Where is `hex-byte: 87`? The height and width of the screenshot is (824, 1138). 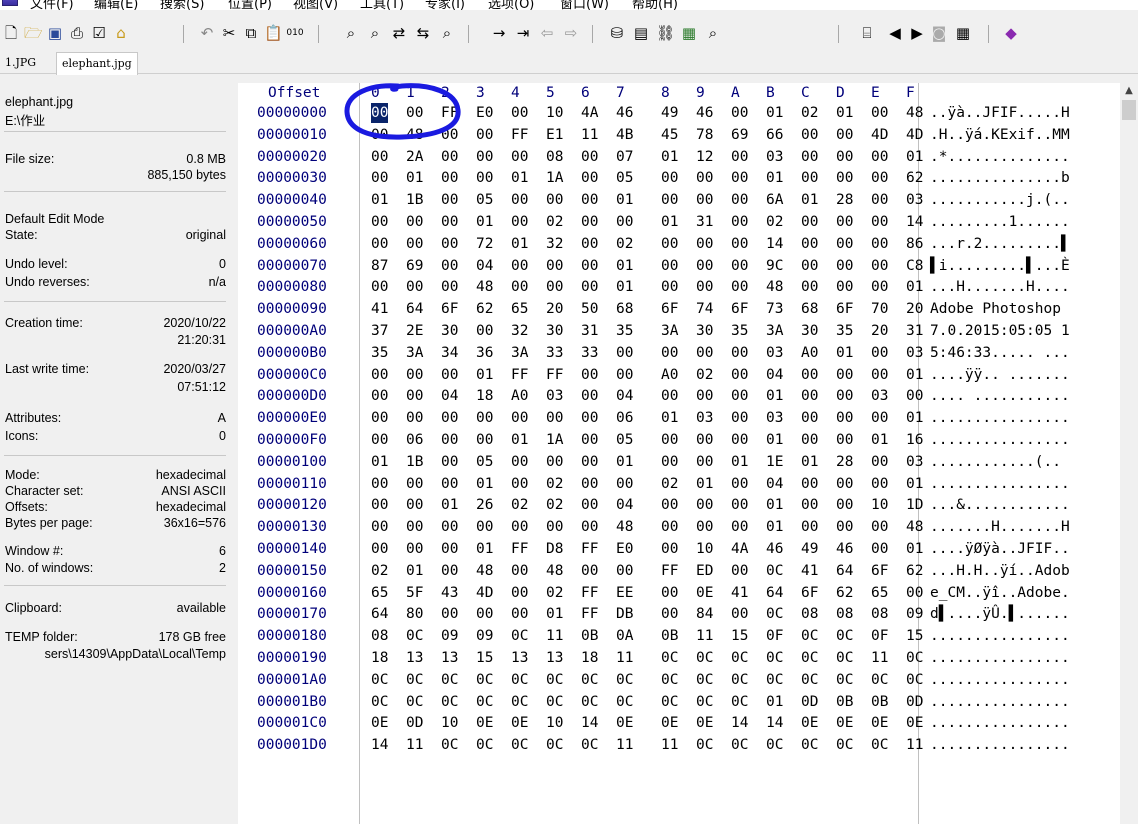
hex-byte: 87 is located at coordinates (379, 266).